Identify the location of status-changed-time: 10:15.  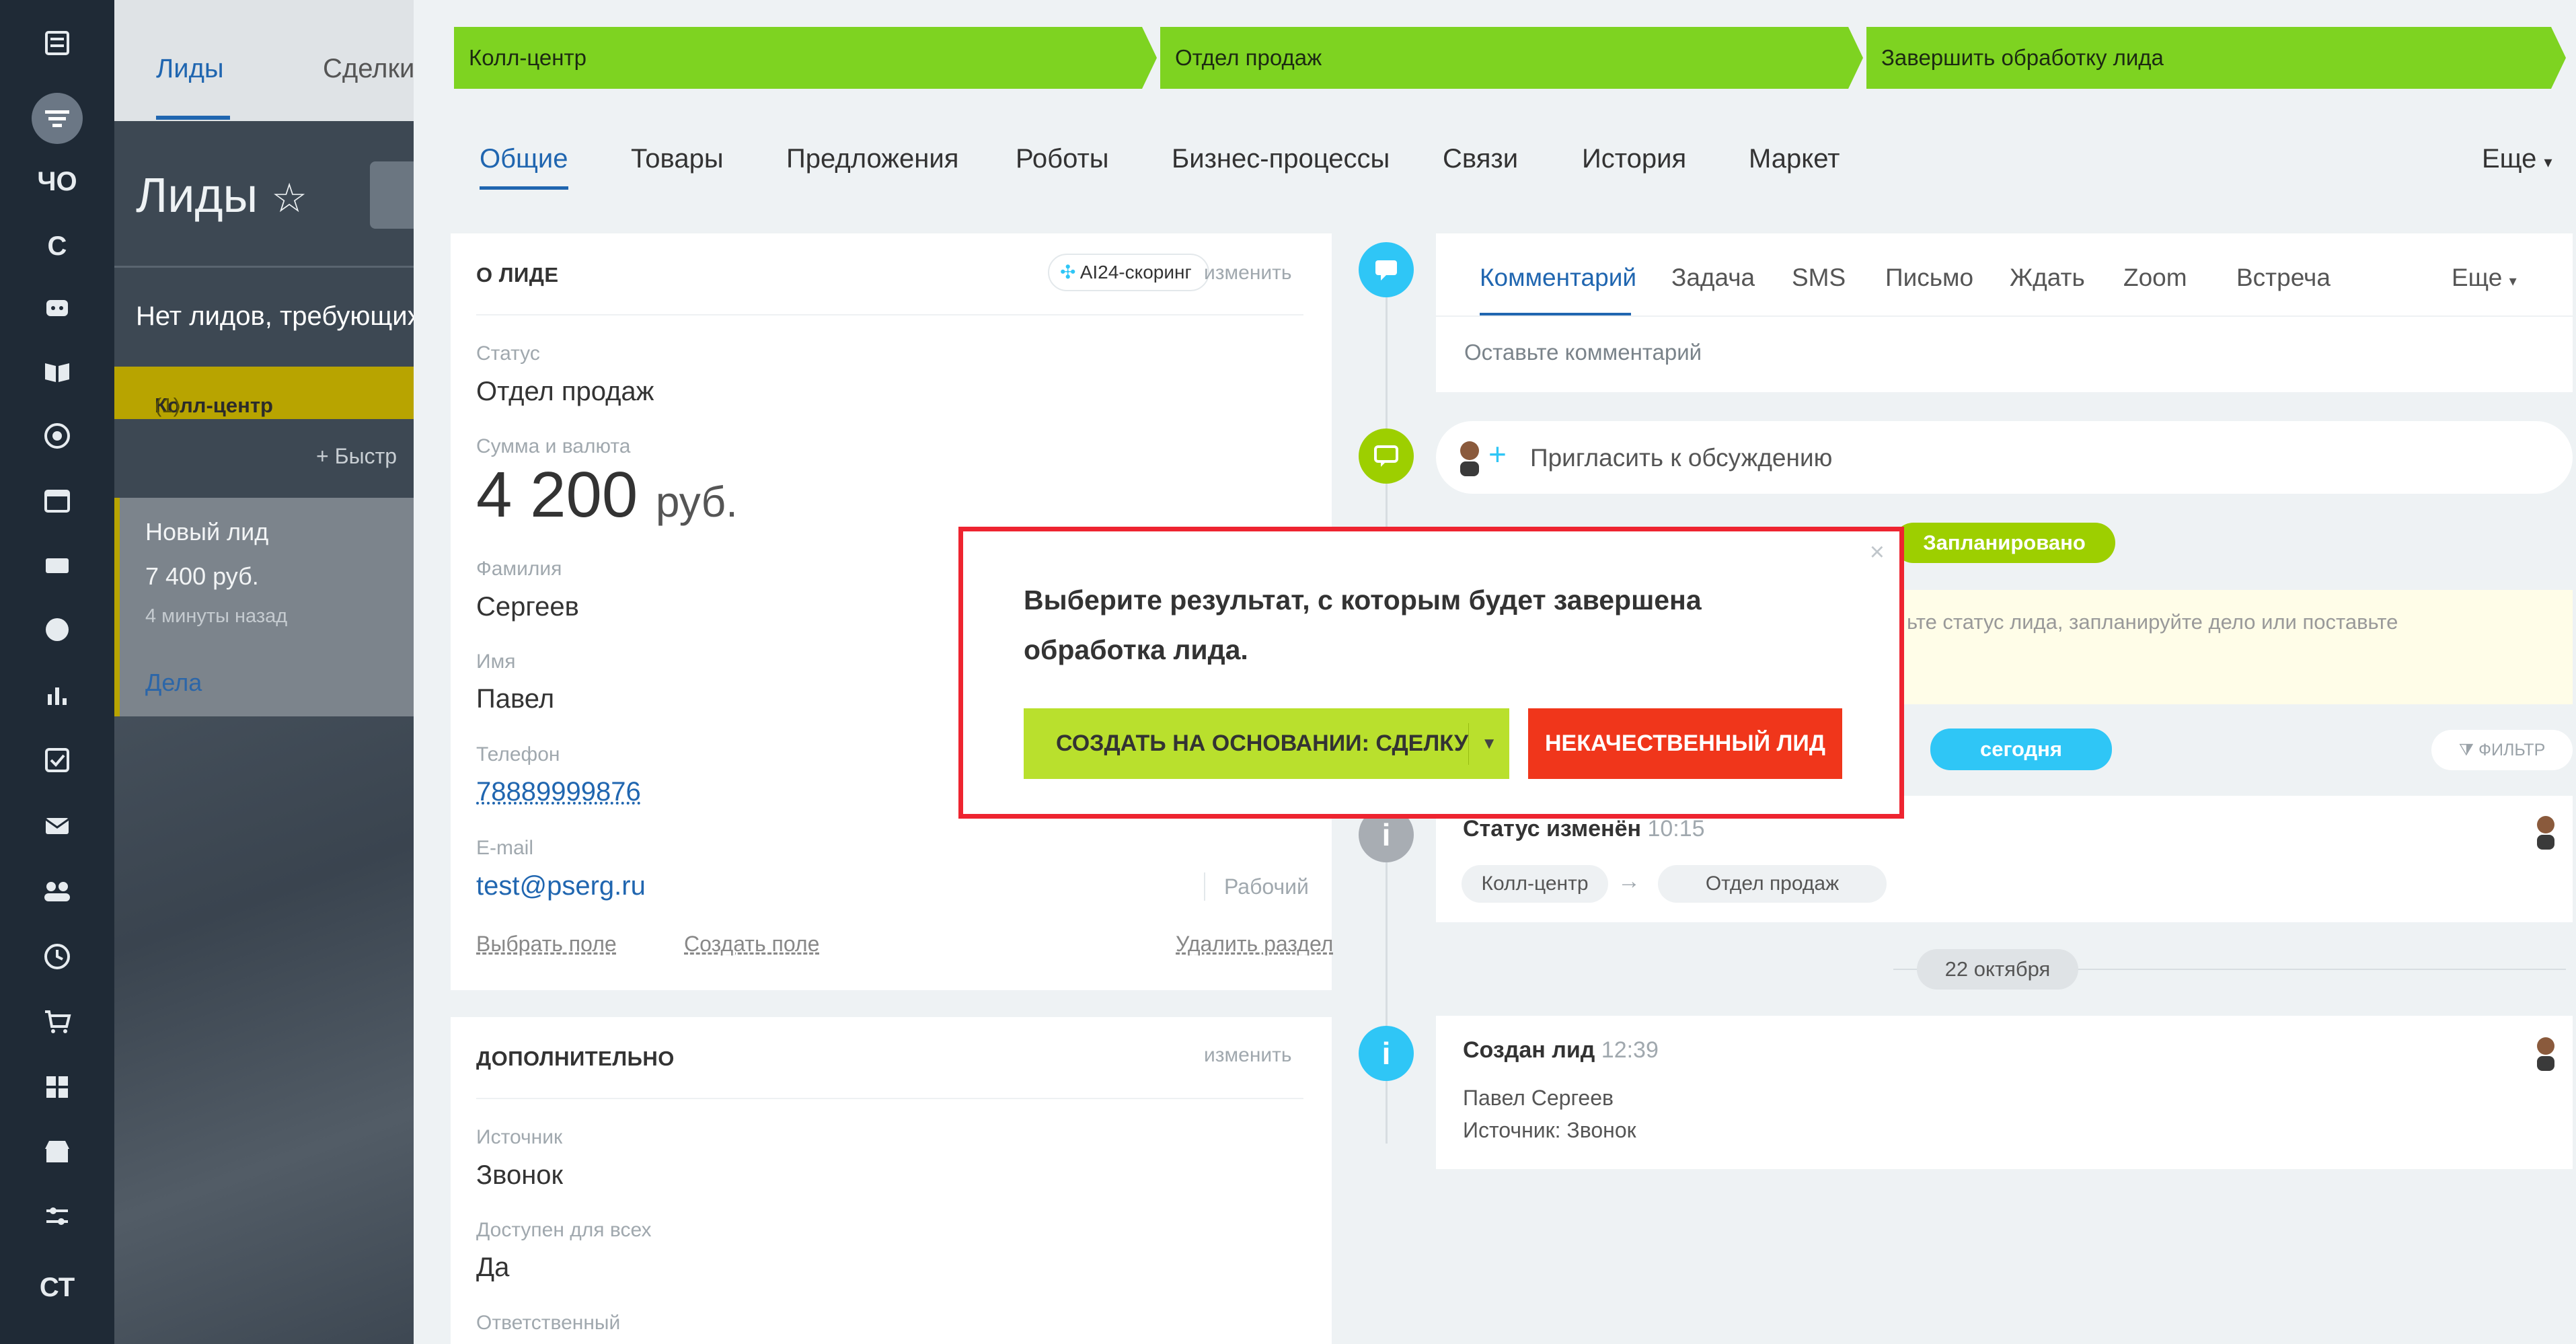
(1676, 829).